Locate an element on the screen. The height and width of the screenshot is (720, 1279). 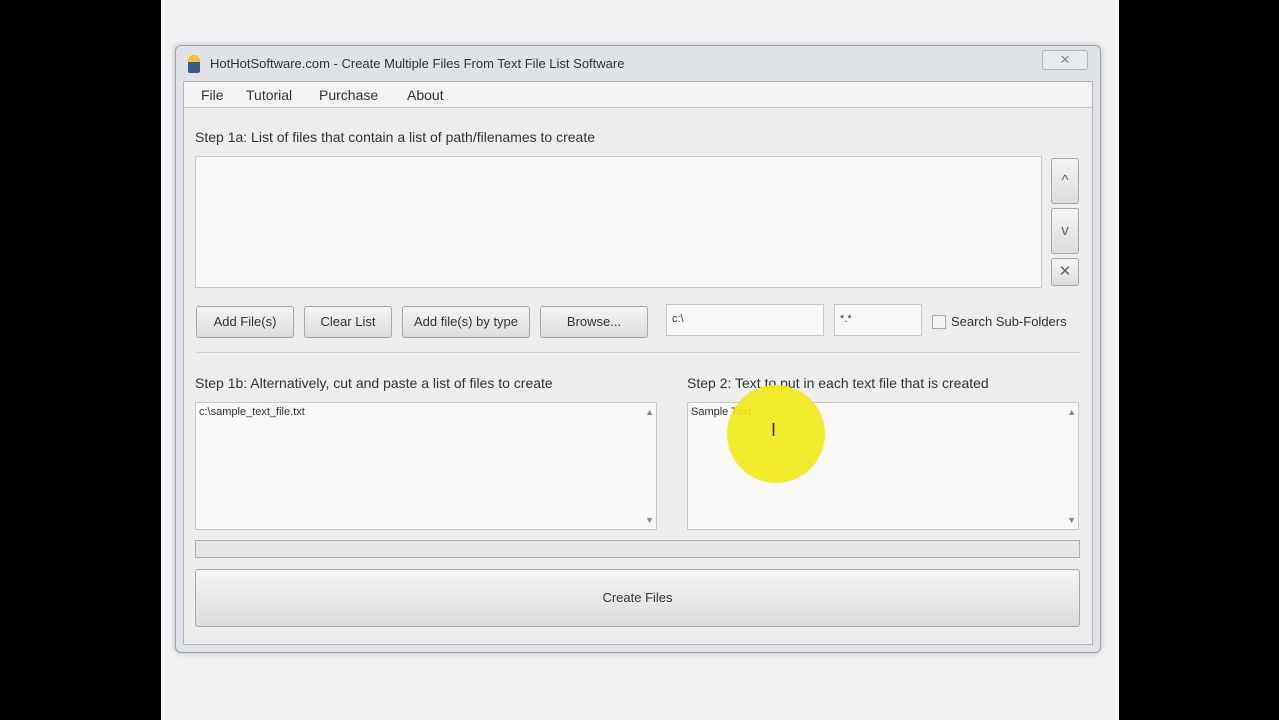
add-files-button: Add File(s) is located at coordinates (245, 322).